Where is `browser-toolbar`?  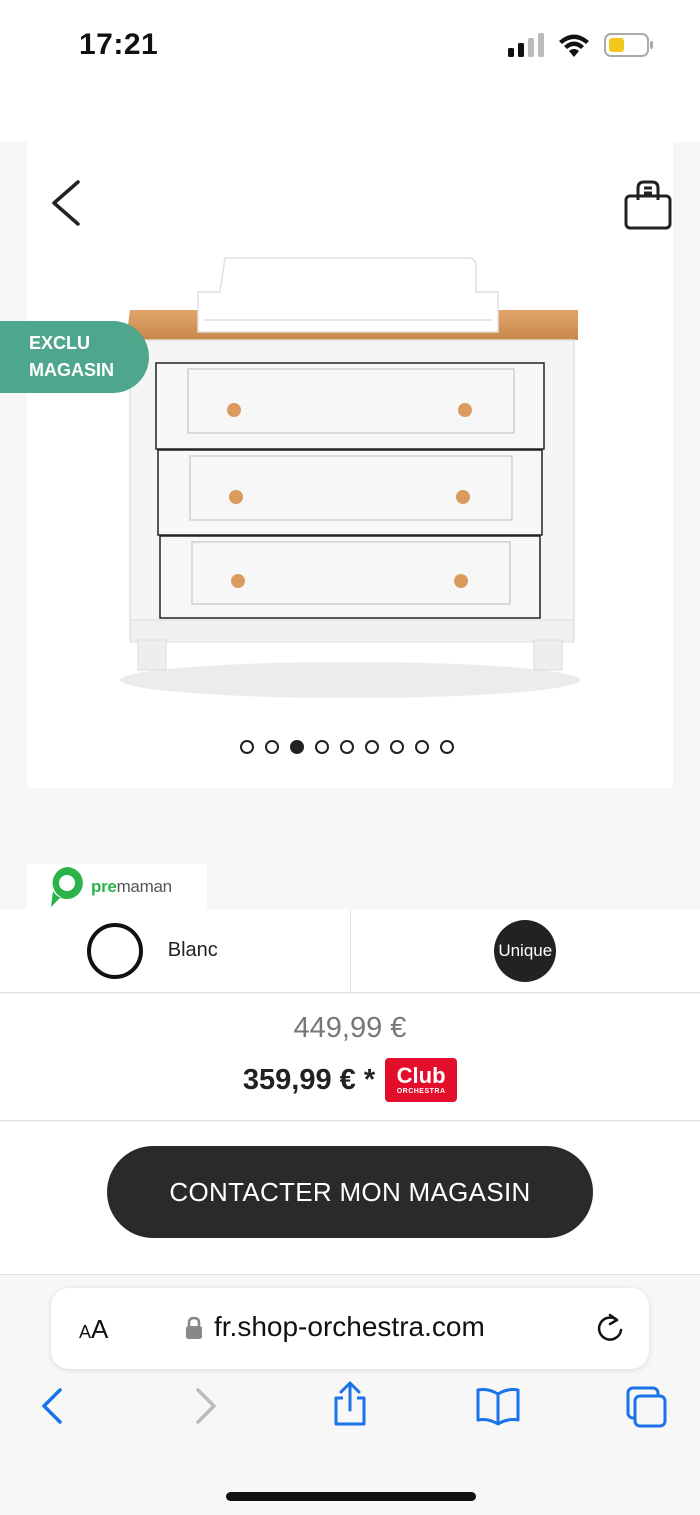
browser-toolbar is located at coordinates (350, 1413).